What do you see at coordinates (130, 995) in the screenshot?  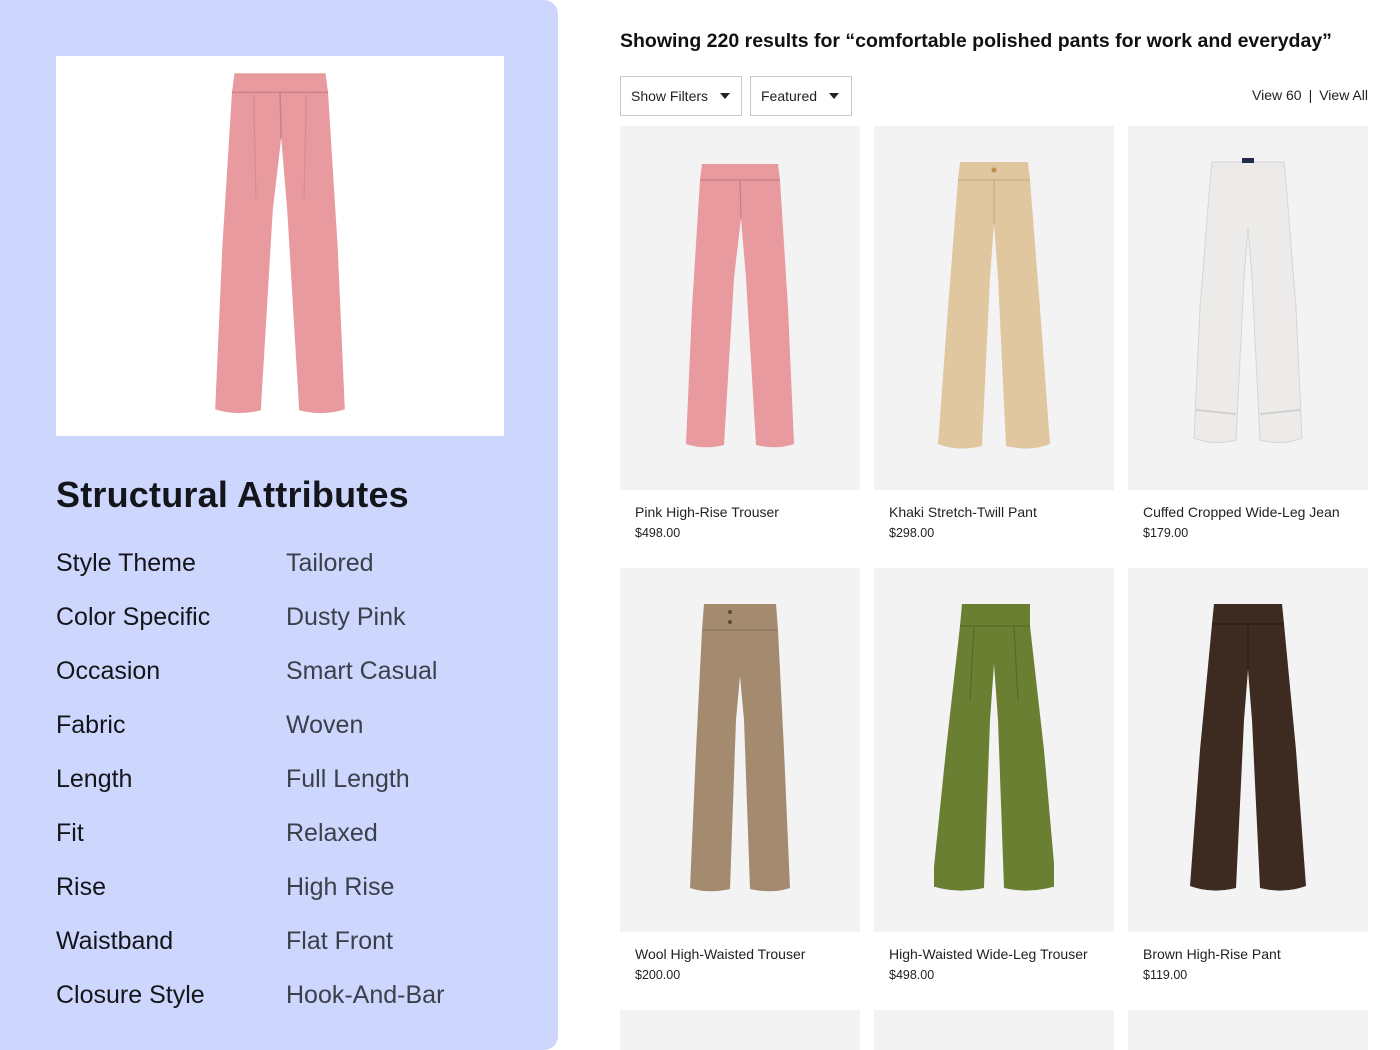 I see `attribute-key: Closure Style` at bounding box center [130, 995].